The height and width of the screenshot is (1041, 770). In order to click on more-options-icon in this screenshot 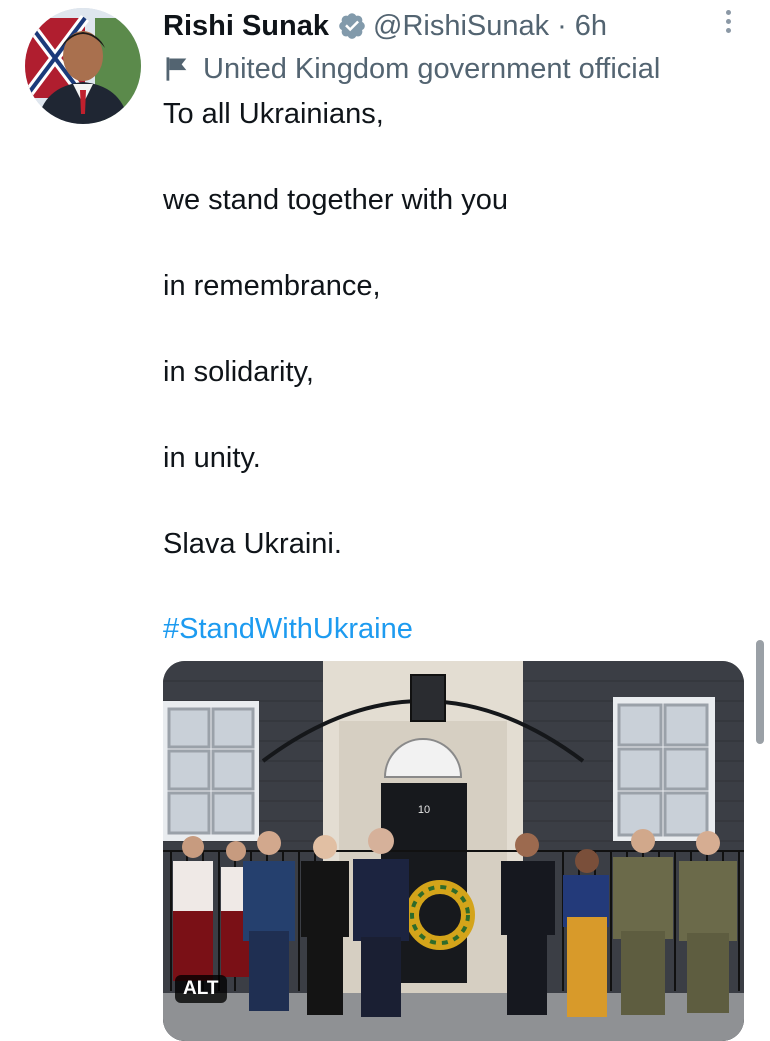, I will do `click(728, 23)`.